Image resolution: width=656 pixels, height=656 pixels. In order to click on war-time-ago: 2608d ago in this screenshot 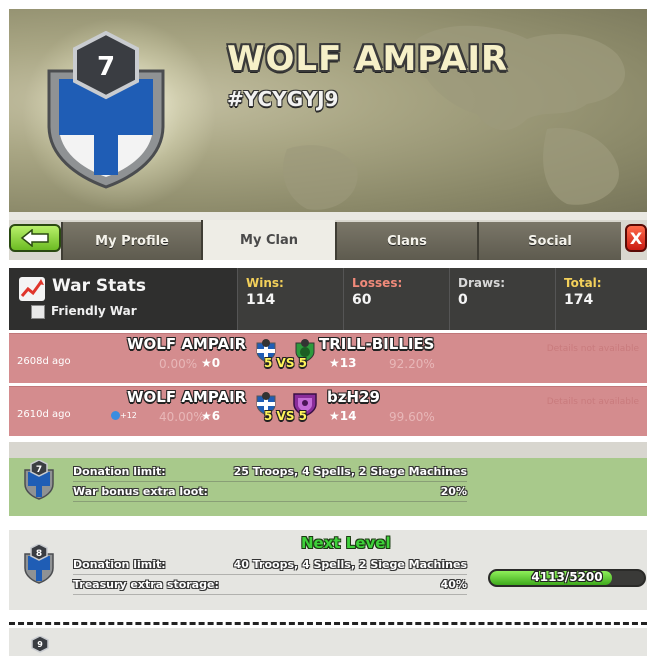, I will do `click(44, 361)`.